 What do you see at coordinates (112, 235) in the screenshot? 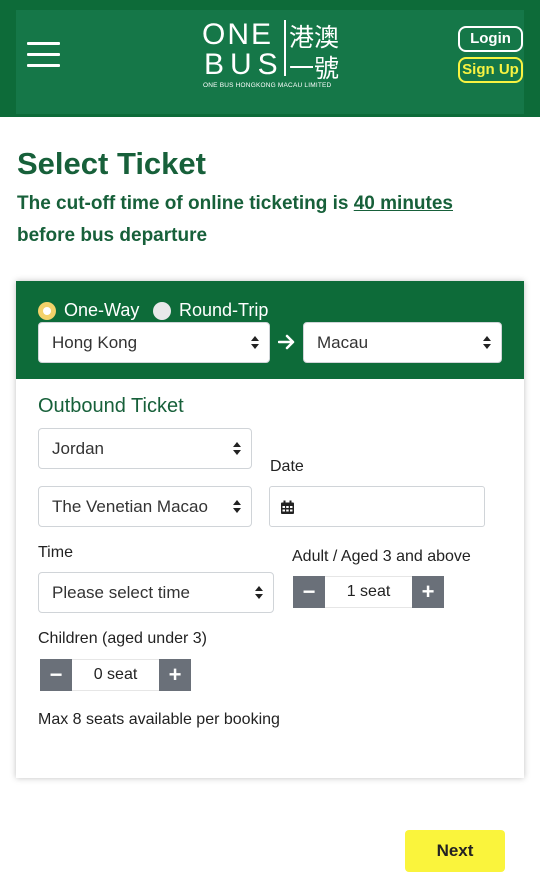
I see `notice-suffix: before bus departure` at bounding box center [112, 235].